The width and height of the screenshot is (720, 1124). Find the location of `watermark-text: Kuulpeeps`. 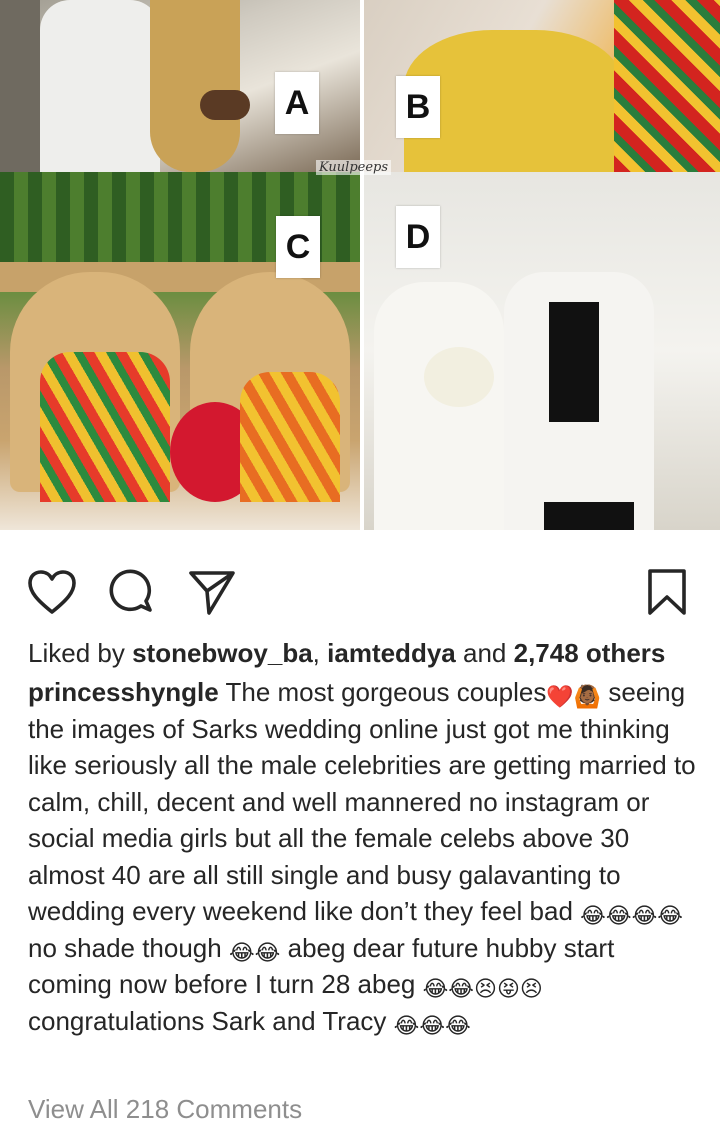

watermark-text: Kuulpeeps is located at coordinates (354, 167).